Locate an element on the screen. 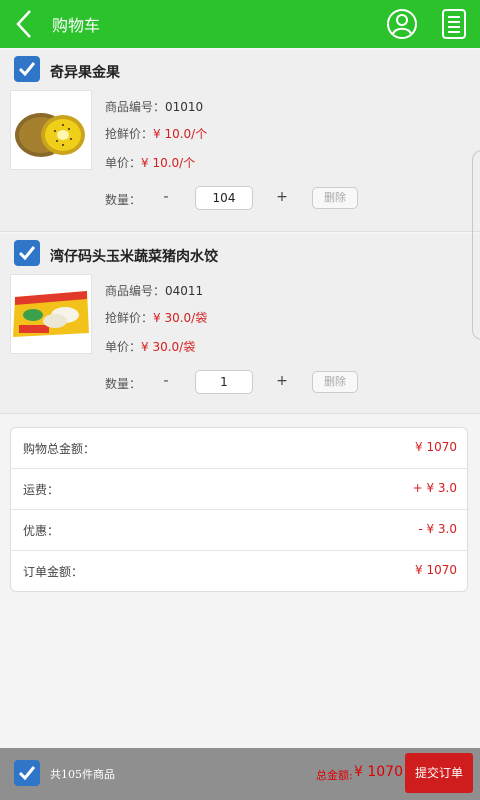 The height and width of the screenshot is (800, 480). total-label: 总金额: is located at coordinates (334, 775).